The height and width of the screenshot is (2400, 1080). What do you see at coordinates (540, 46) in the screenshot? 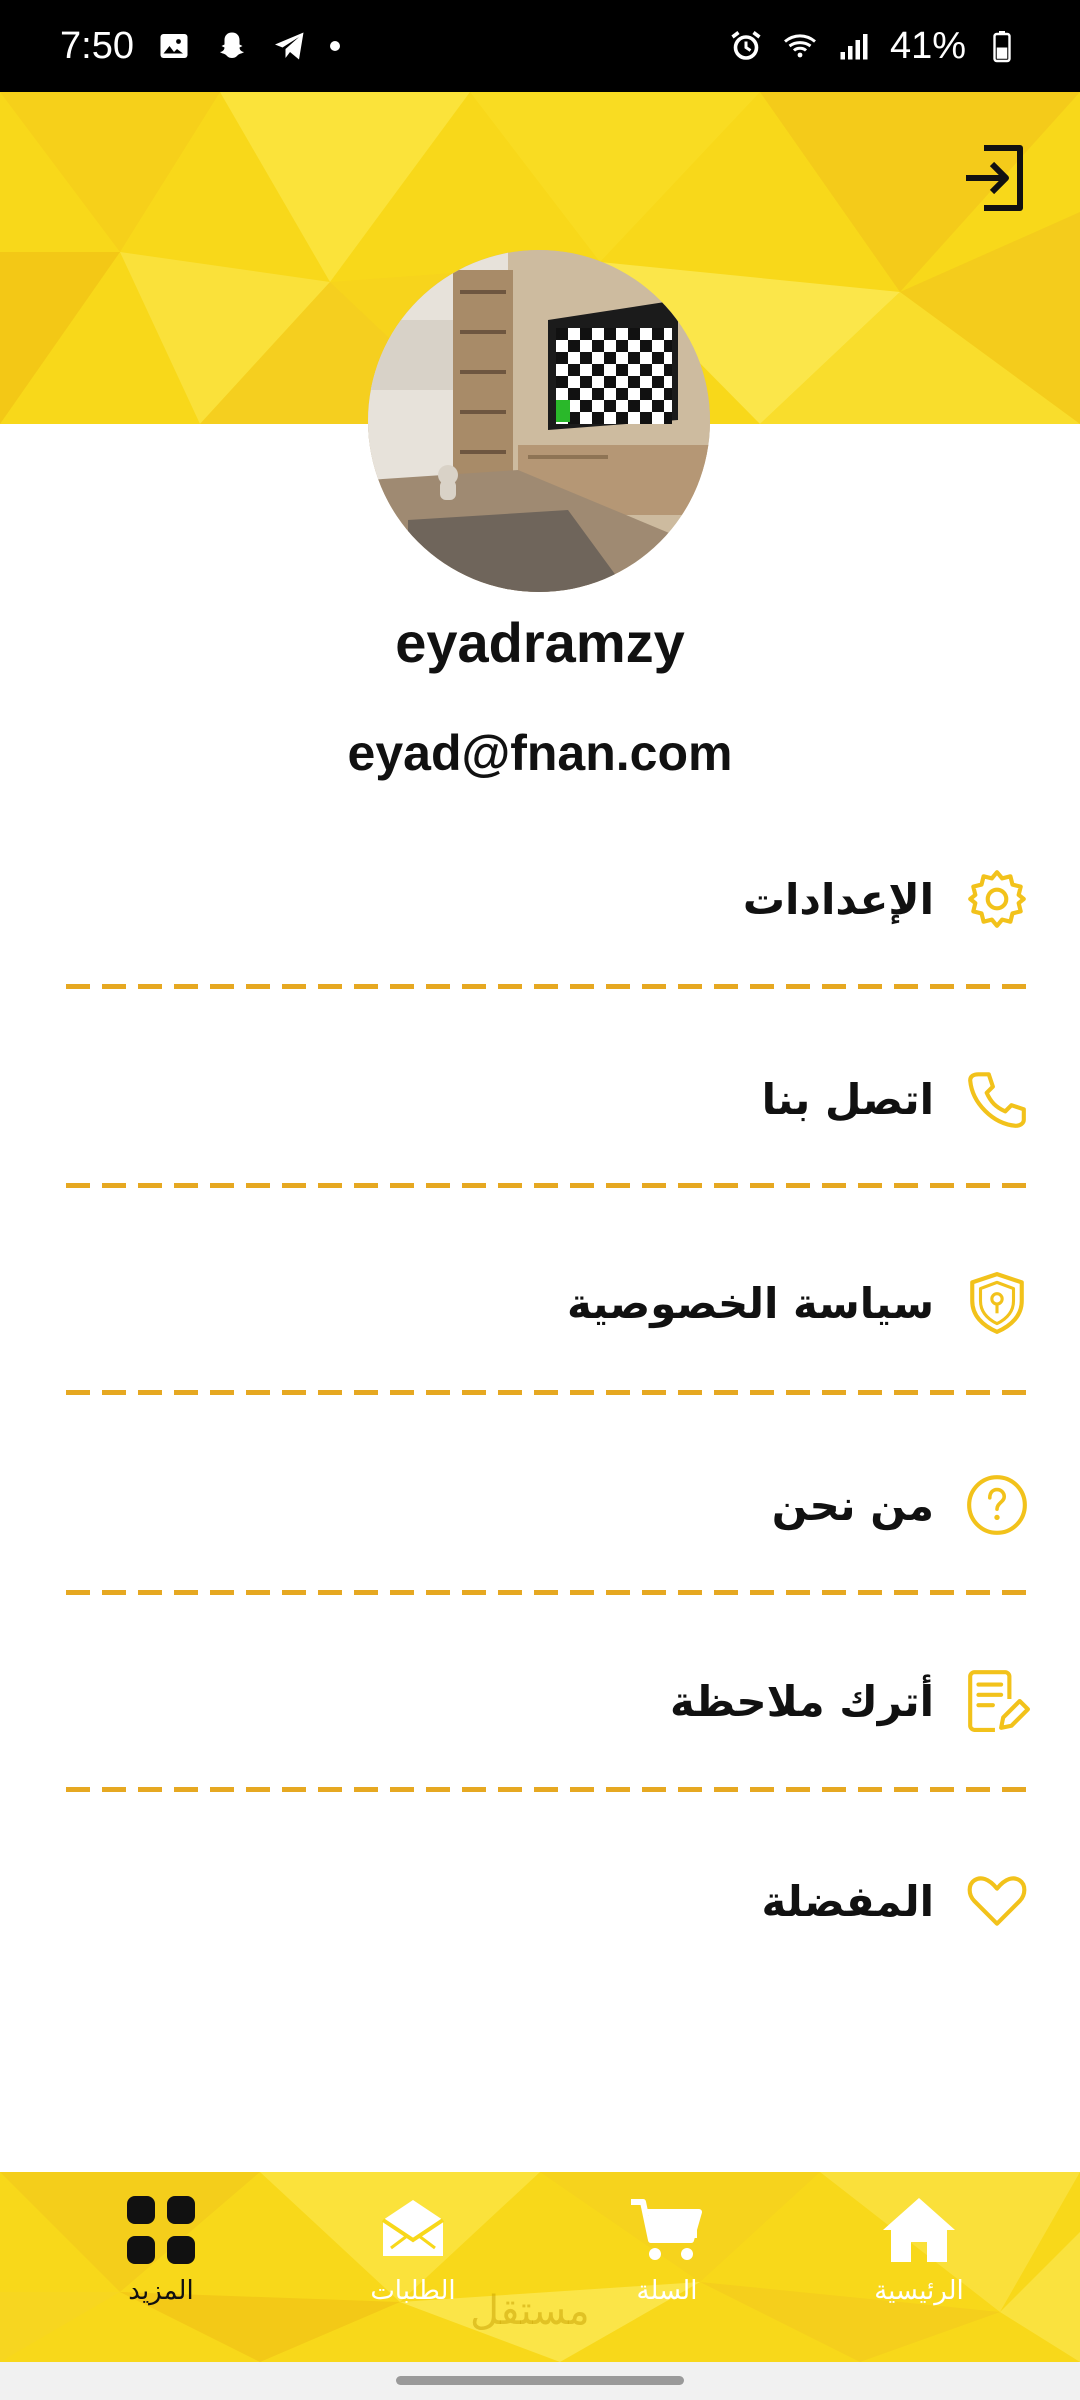
I see `status-bar: 7:50 41%` at bounding box center [540, 46].